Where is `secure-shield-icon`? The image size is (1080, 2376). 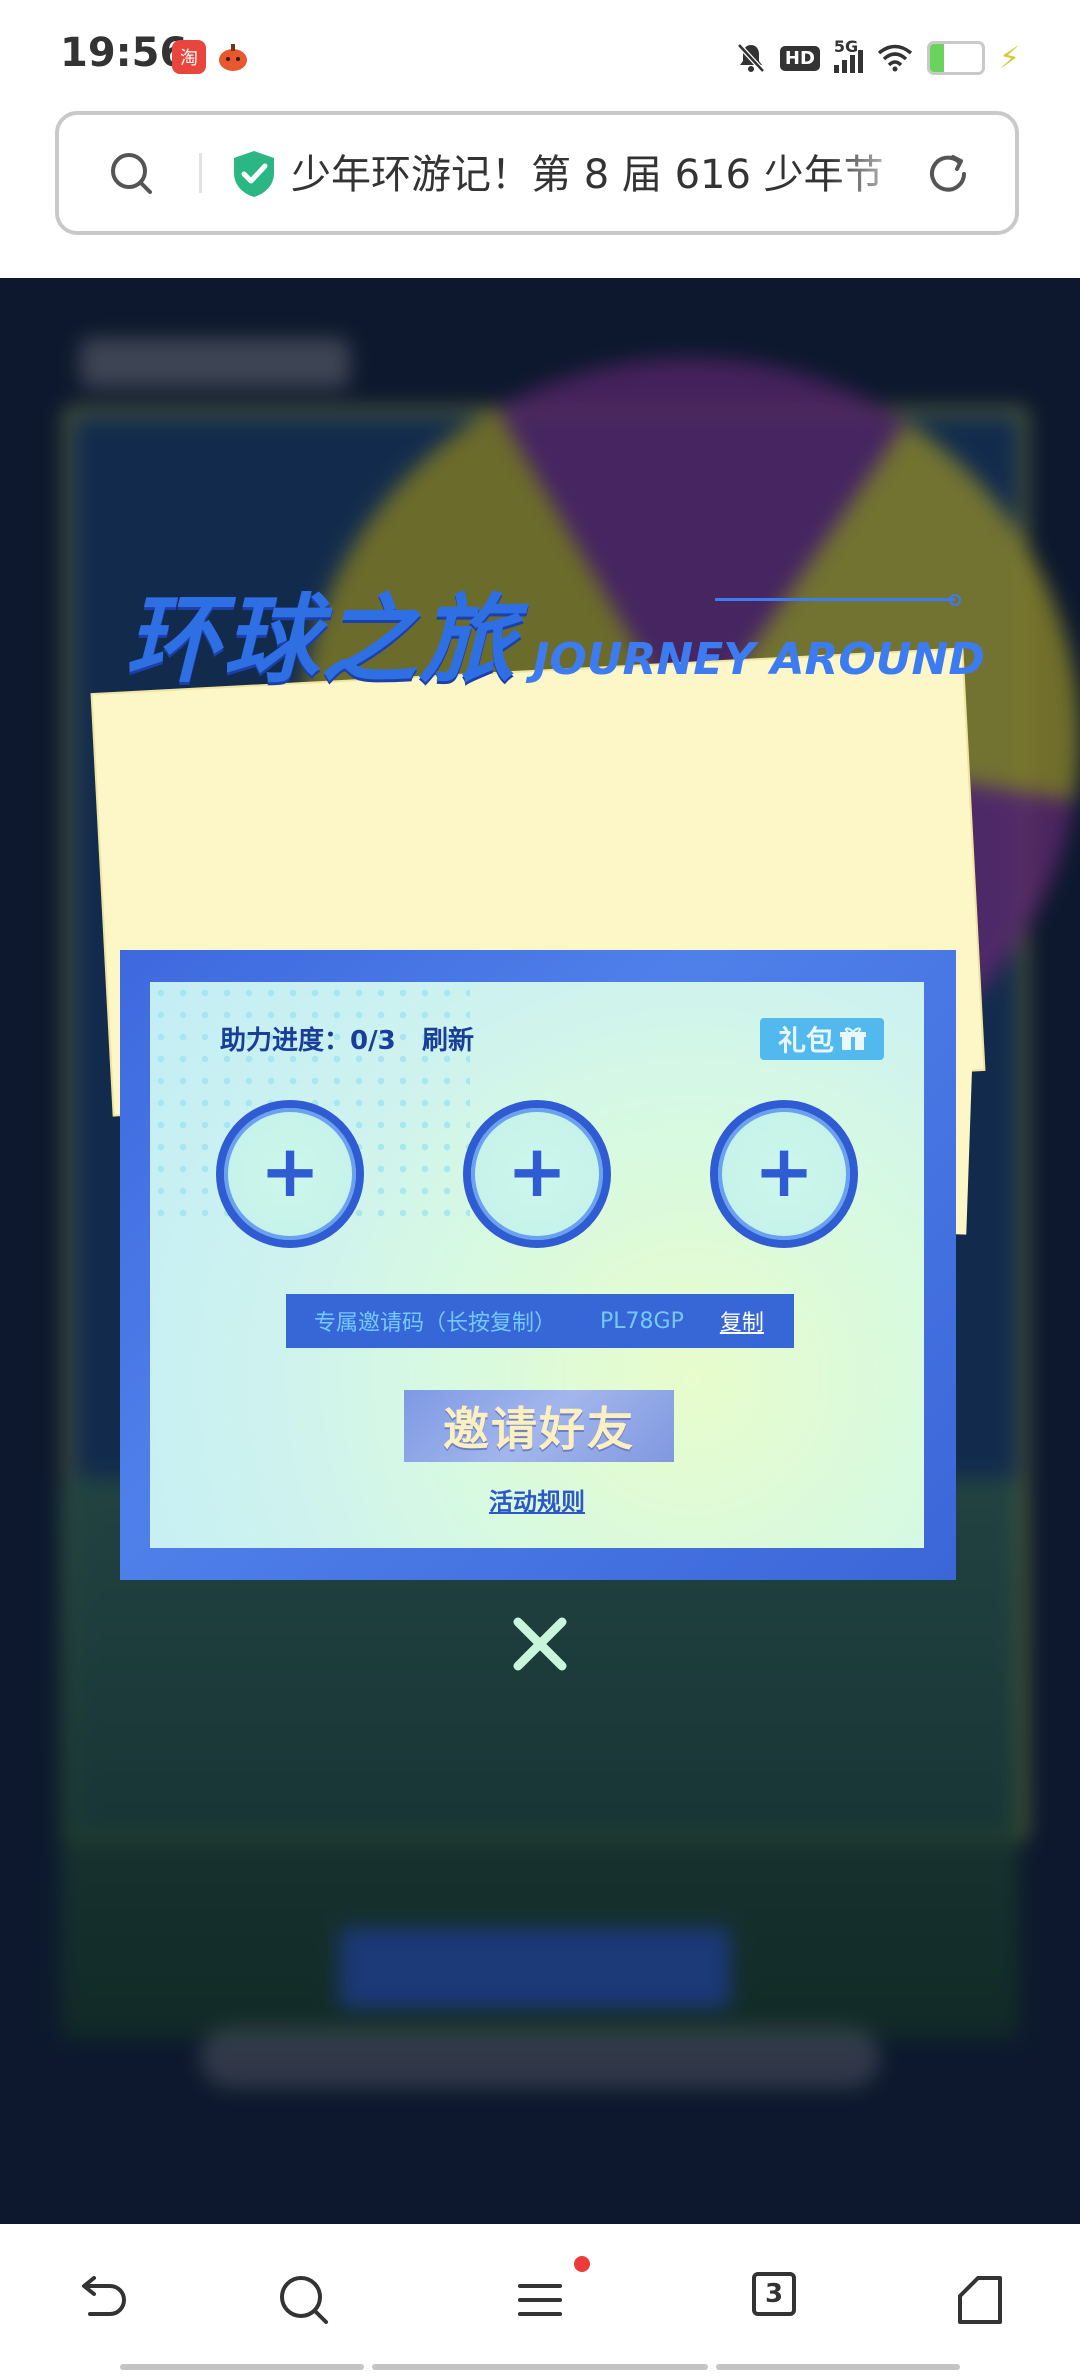
secure-shield-icon is located at coordinates (254, 174).